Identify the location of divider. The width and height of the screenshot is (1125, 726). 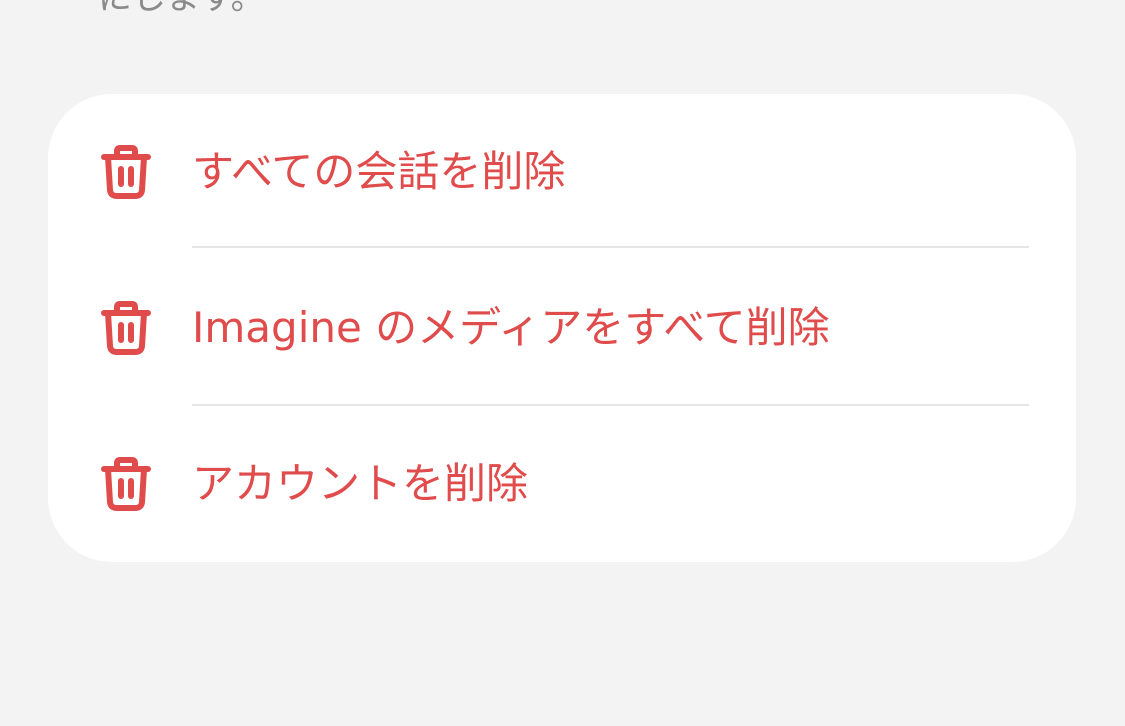
(610, 247).